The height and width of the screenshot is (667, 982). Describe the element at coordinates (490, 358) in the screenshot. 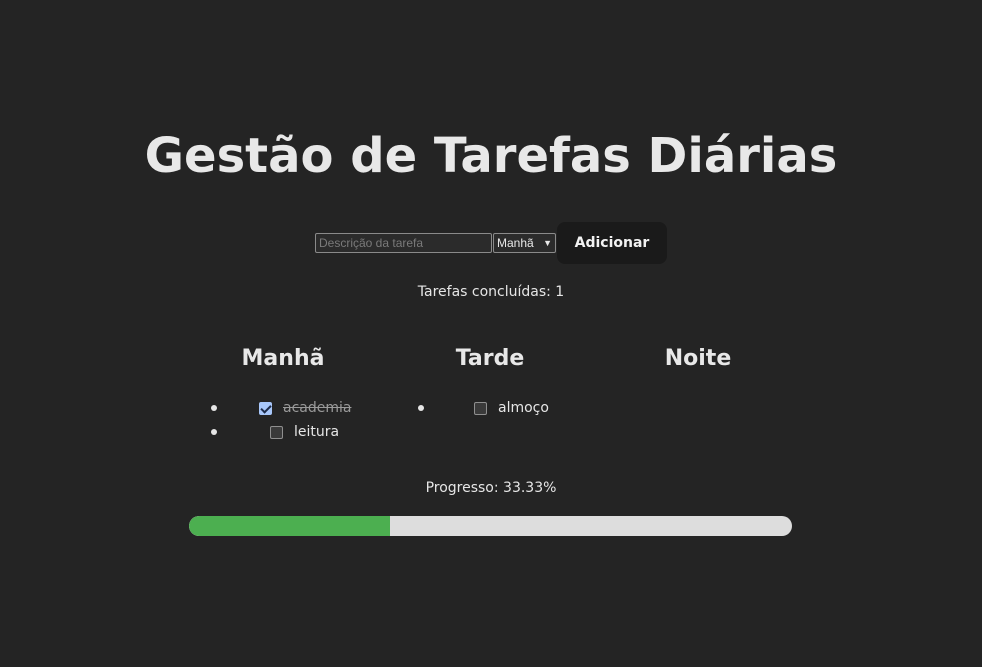

I see `column-title-tarde: Tarde` at that location.